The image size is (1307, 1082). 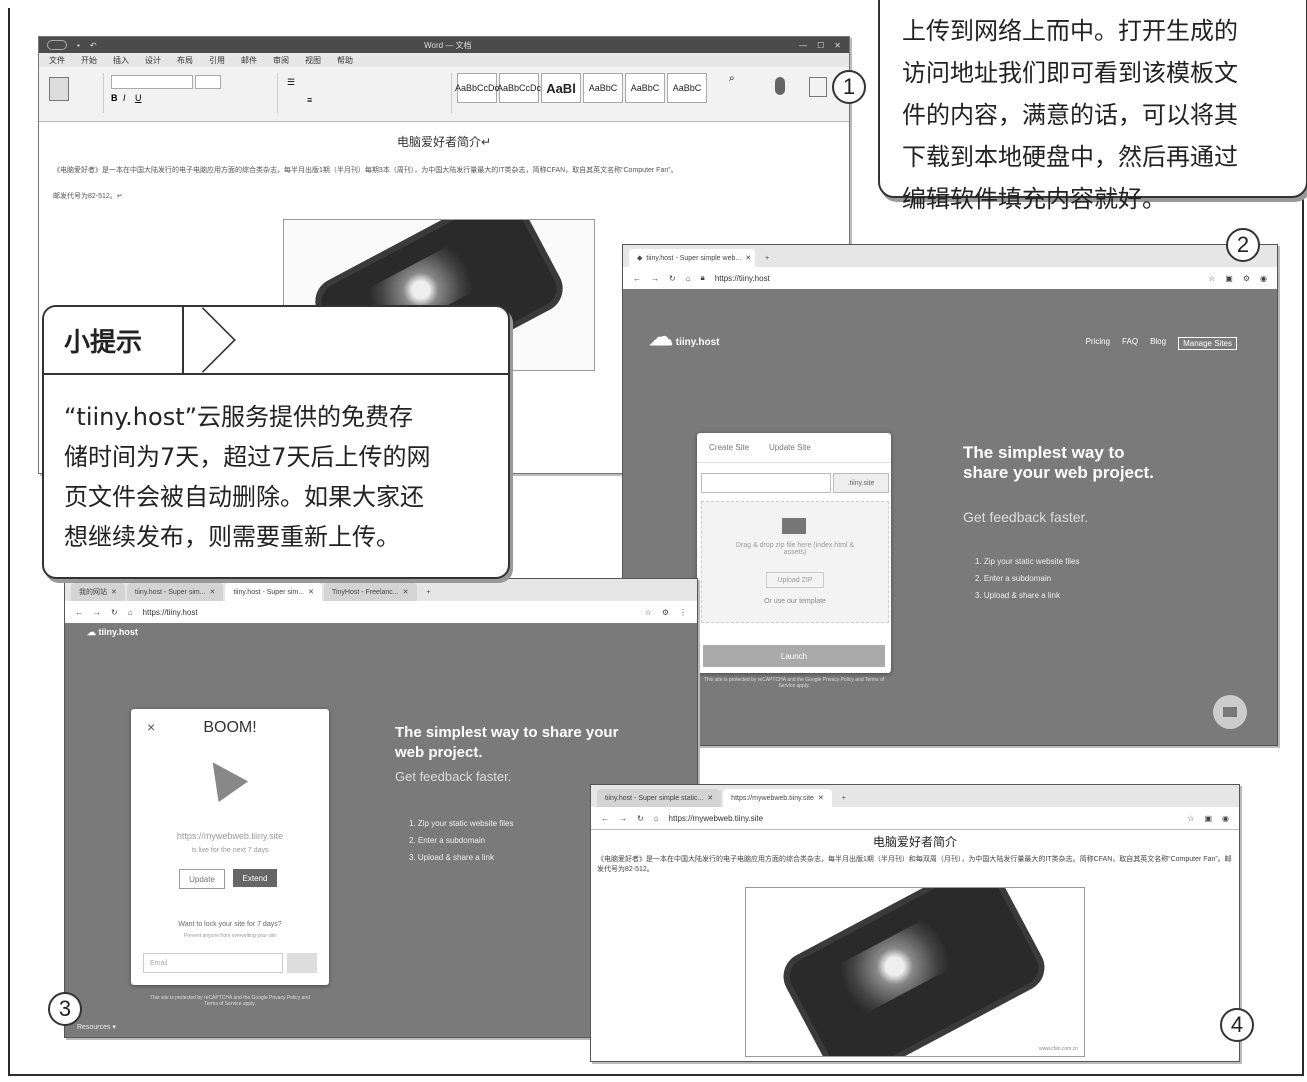 What do you see at coordinates (59, 89) in the screenshot?
I see `paste-icon` at bounding box center [59, 89].